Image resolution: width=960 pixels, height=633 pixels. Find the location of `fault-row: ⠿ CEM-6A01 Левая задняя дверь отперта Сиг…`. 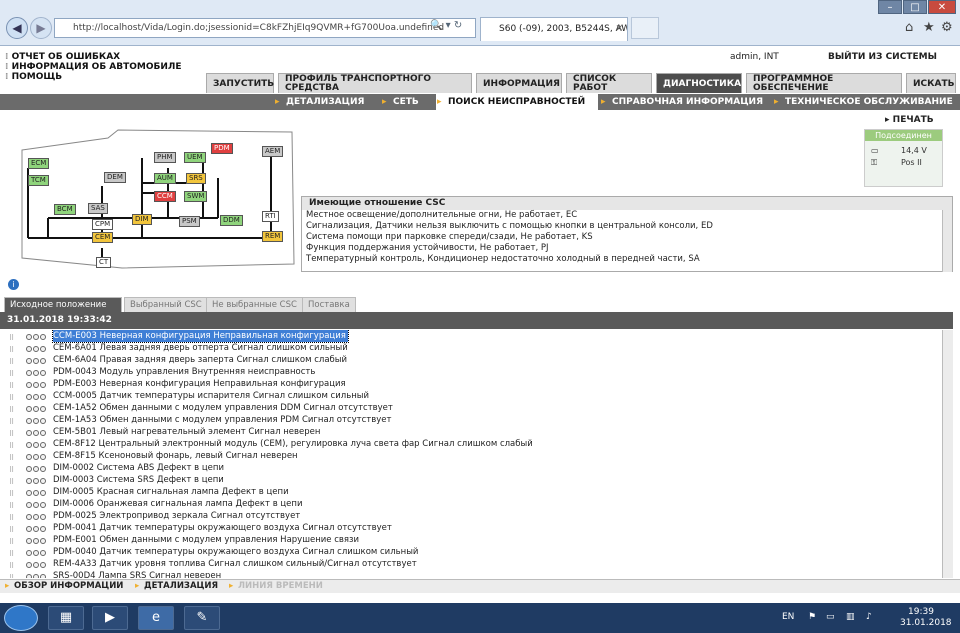

fault-row: ⠿ CEM-6A01 Левая задняя дверь отперта Сиг… is located at coordinates (471, 348).